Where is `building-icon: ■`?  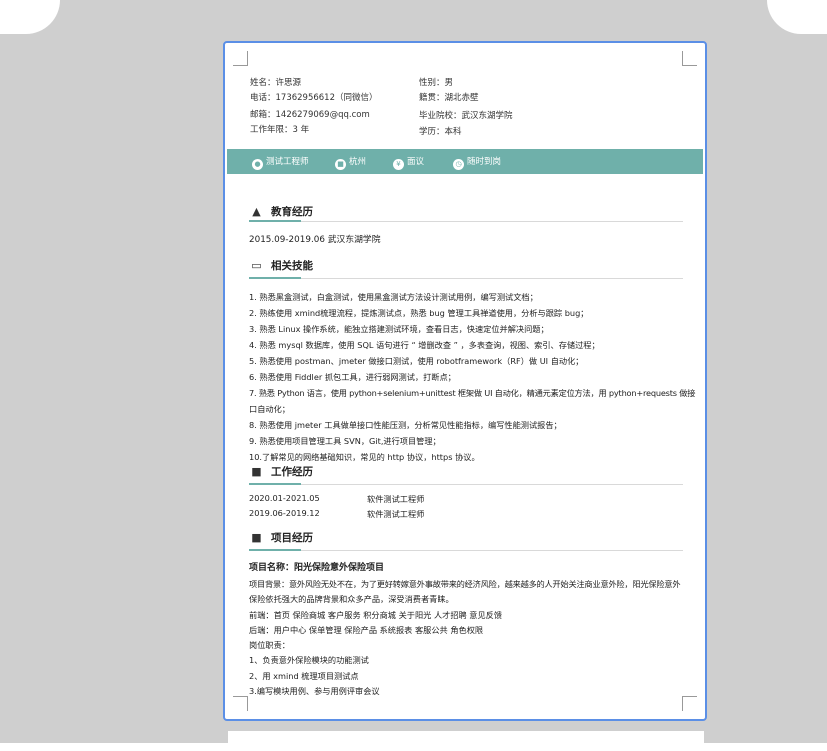
building-icon: ■ is located at coordinates (340, 164).